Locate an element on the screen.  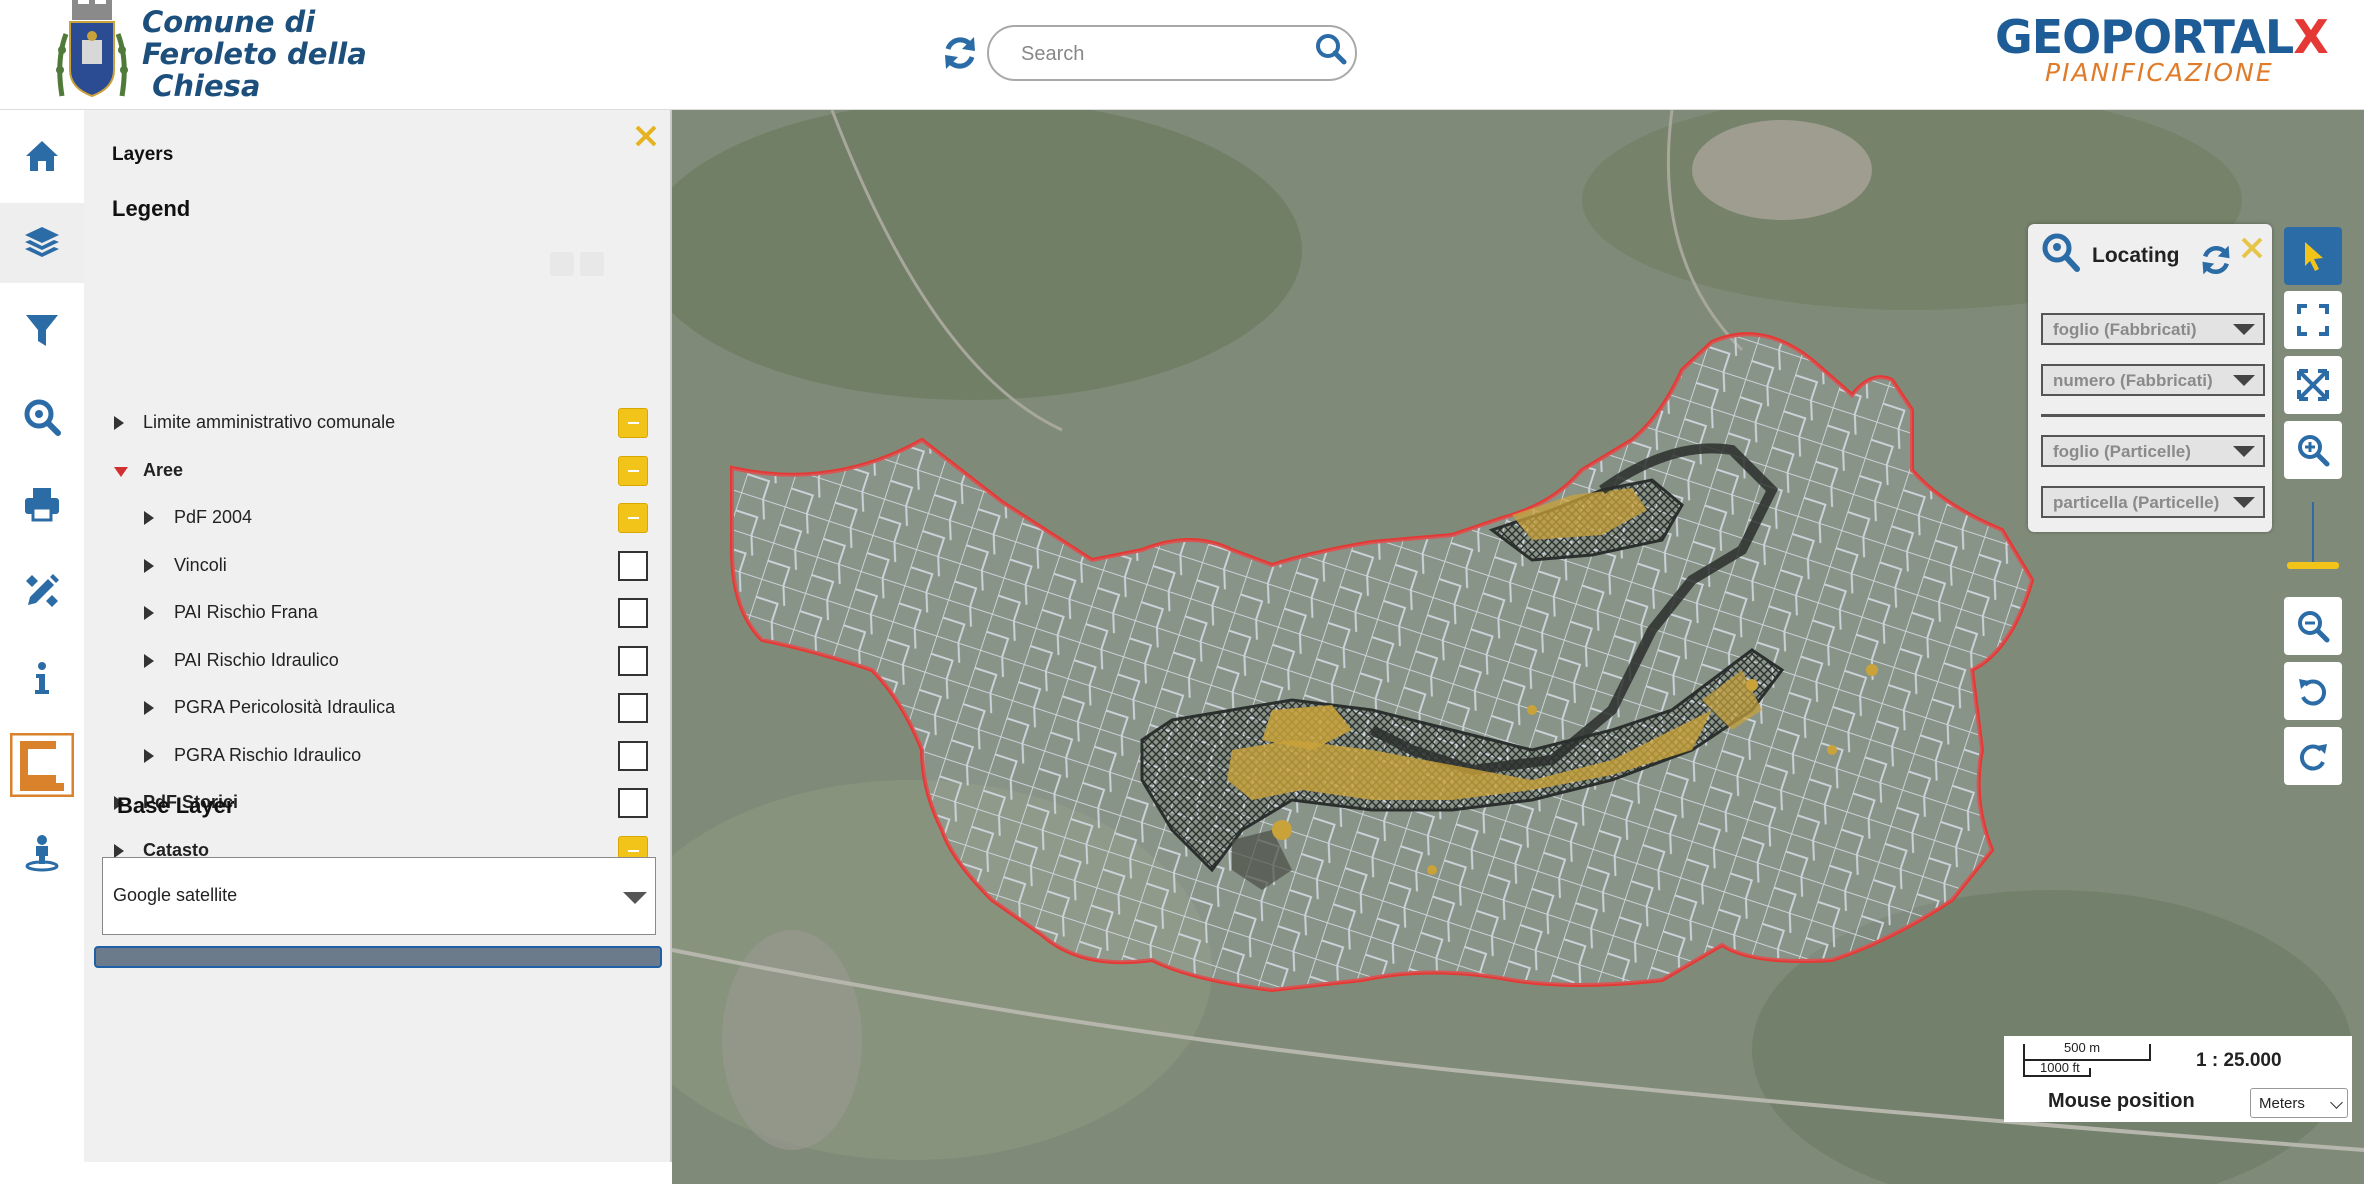
layers-button is located at coordinates (42, 243).